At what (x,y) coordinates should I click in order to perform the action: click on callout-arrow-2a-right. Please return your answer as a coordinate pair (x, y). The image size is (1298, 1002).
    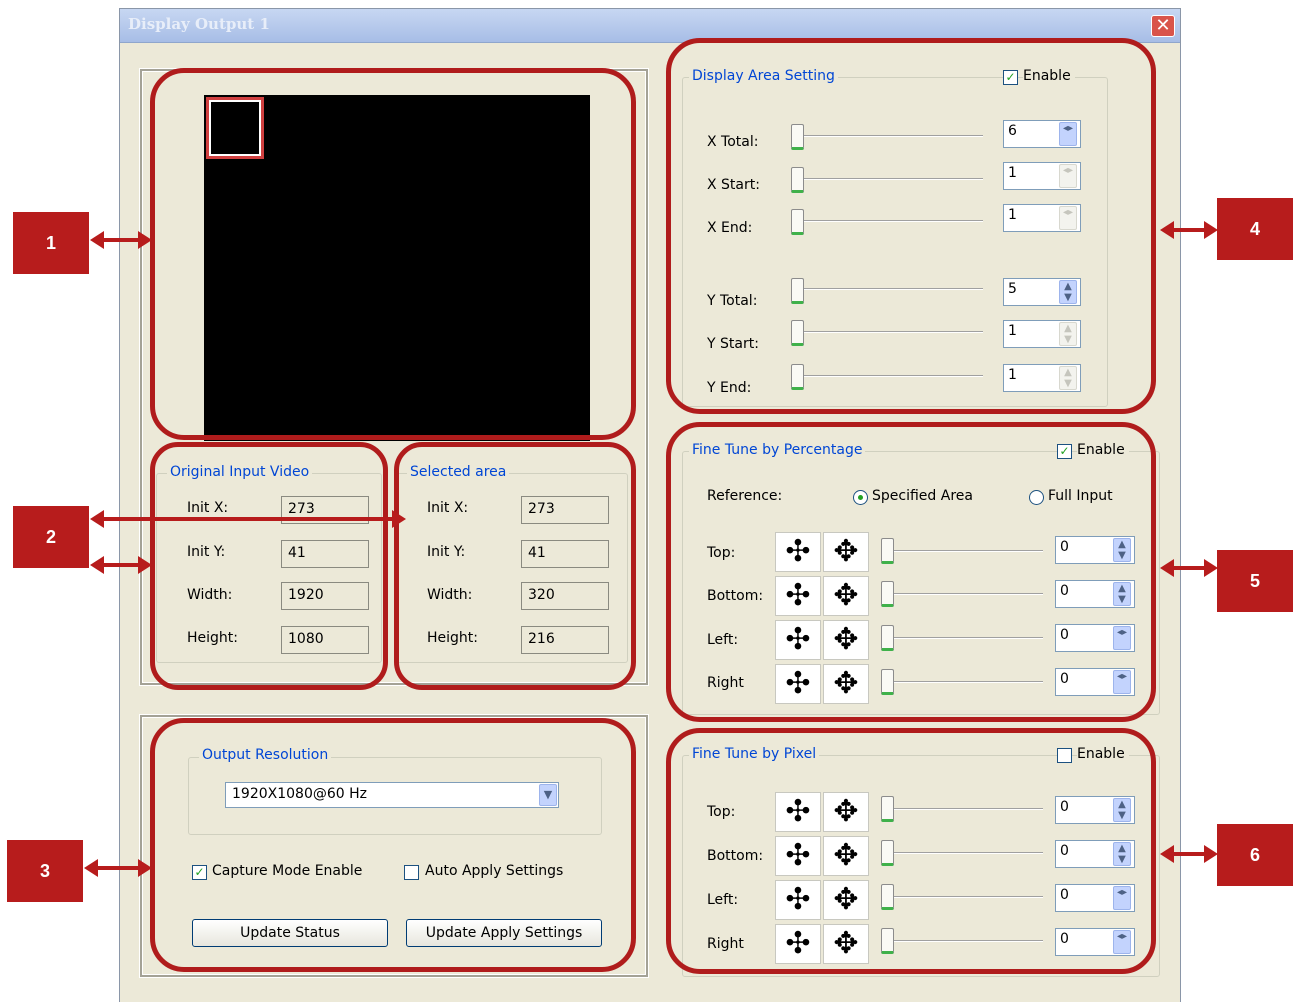
    Looking at the image, I should click on (399, 519).